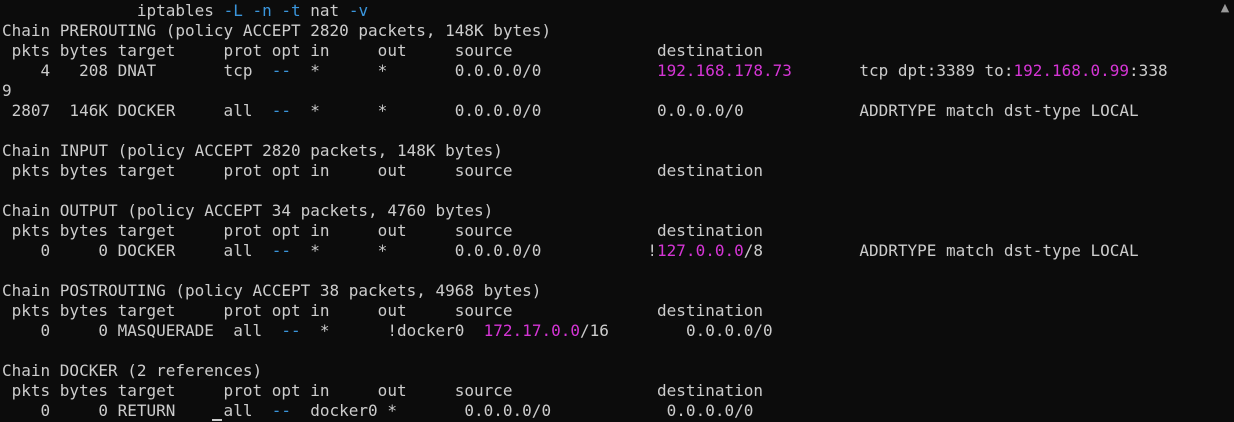  I want to click on output-text: 4 208 DNAT tcp, so click(137, 70).